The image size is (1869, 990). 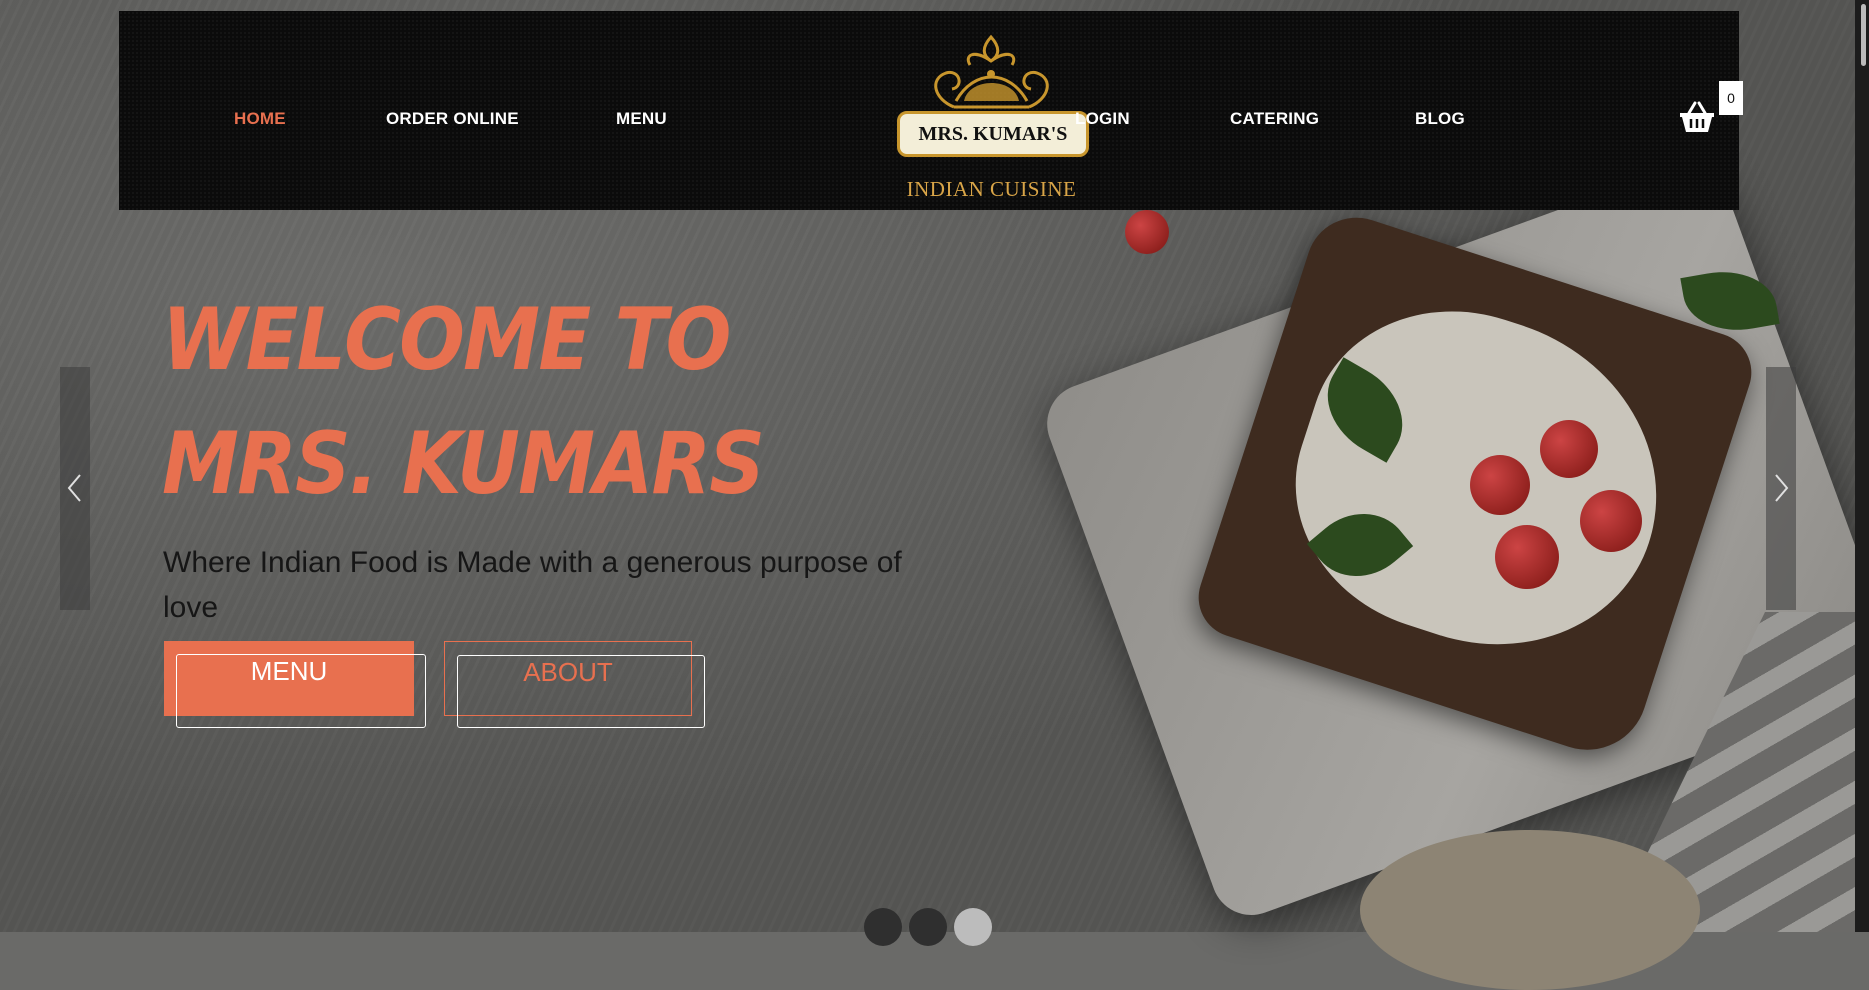 What do you see at coordinates (1863, 35) in the screenshot?
I see `scrollbar-thumb` at bounding box center [1863, 35].